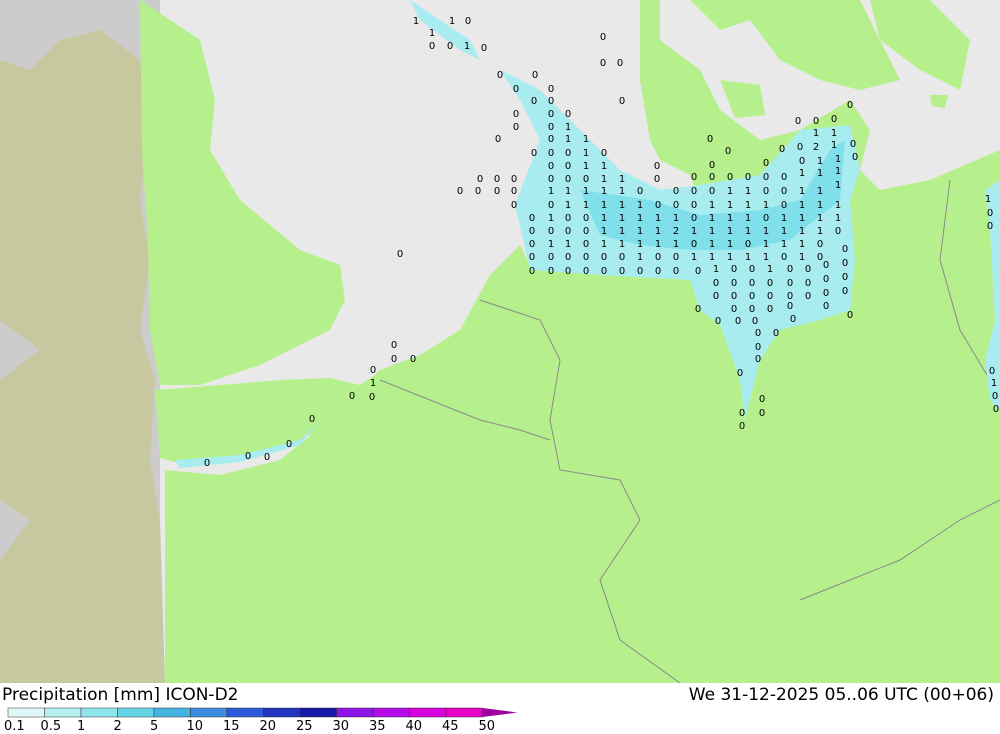  Describe the element at coordinates (120, 695) in the screenshot. I see `map-title: Precipitation [mm] ICON-D2` at that location.